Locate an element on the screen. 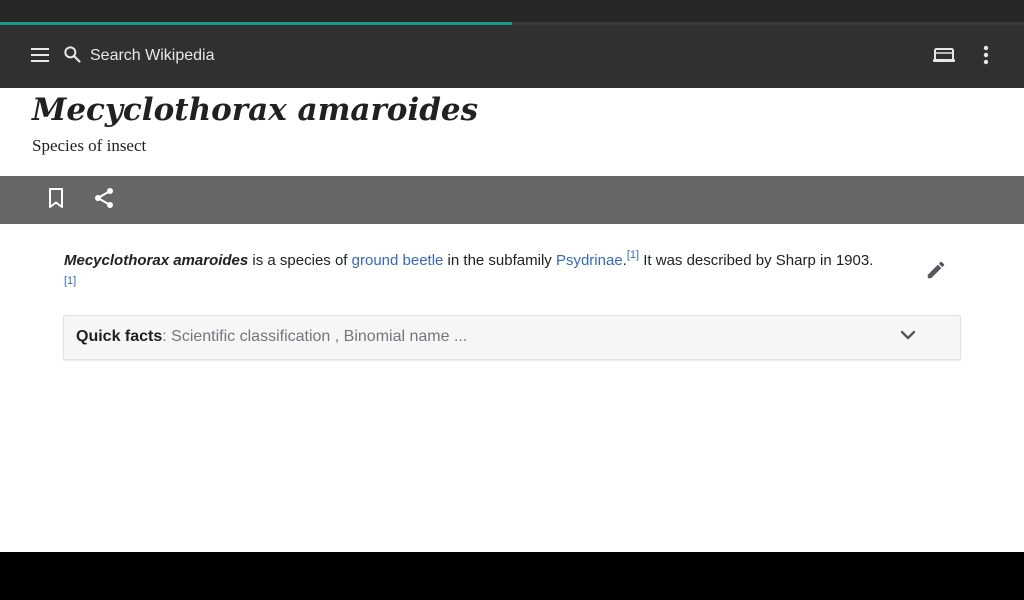  share-icon is located at coordinates (104, 200).